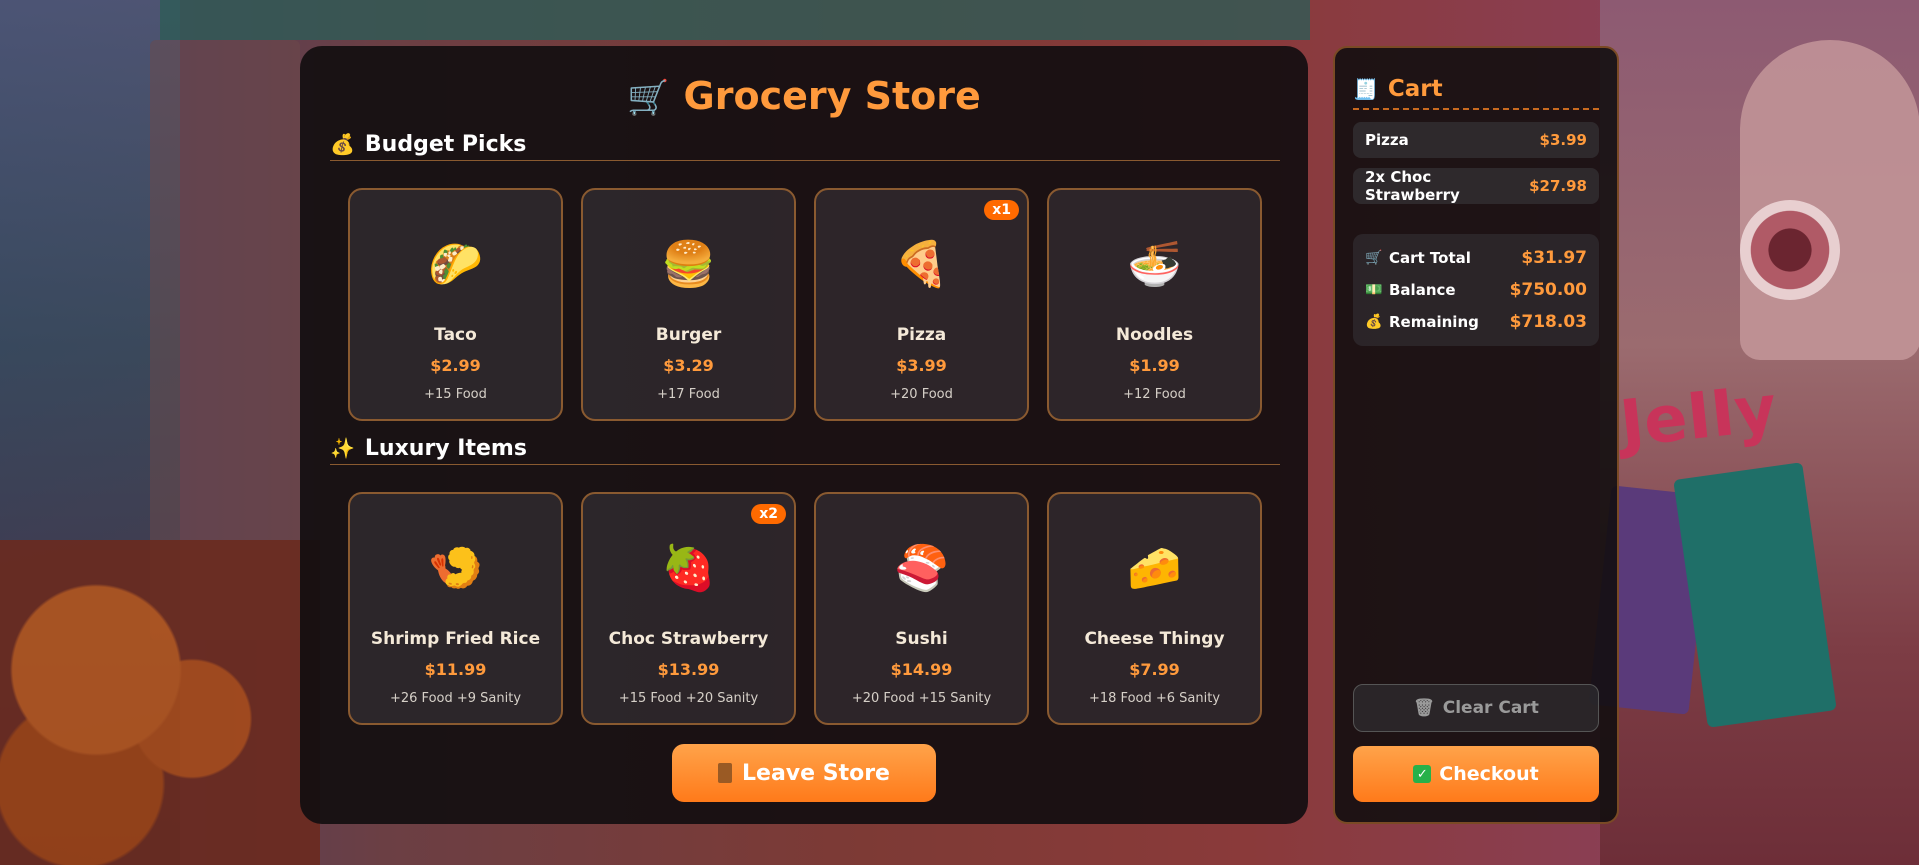 This screenshot has height=865, width=1919. What do you see at coordinates (688, 698) in the screenshot?
I see `item-stat: +15 Food +20 Sanity` at bounding box center [688, 698].